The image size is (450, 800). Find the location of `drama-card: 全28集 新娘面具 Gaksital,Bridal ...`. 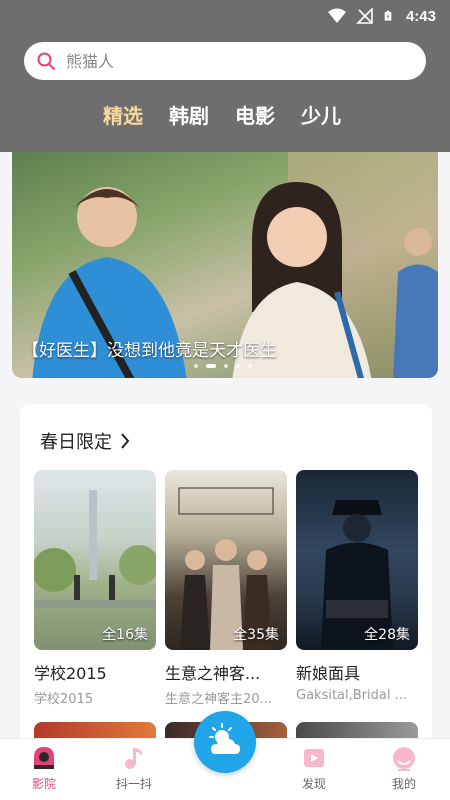

drama-card: 全28集 新娘面具 Gaksital,Bridal ... is located at coordinates (357, 586).